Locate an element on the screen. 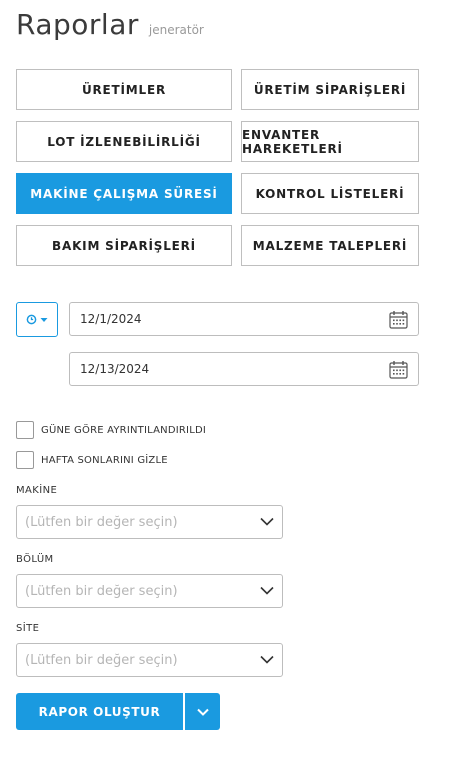  hide-weekends-checkbox is located at coordinates (25, 460).